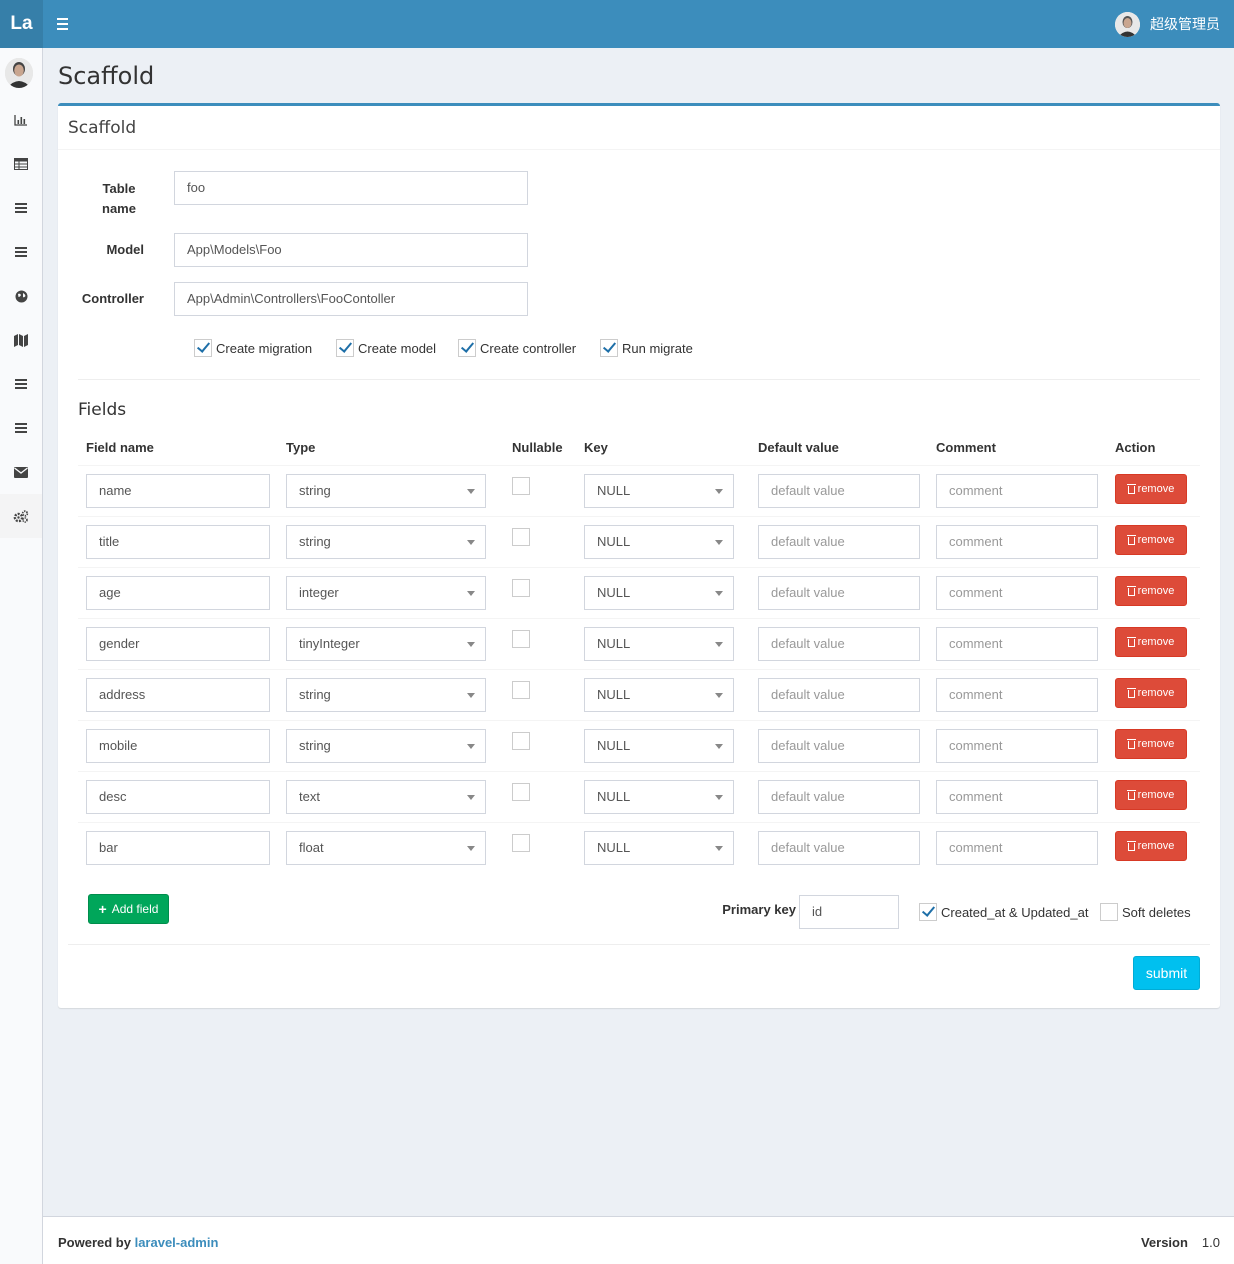 Image resolution: width=1234 pixels, height=1264 pixels. Describe the element at coordinates (849, 912) in the screenshot. I see `primary-key-input: id` at that location.